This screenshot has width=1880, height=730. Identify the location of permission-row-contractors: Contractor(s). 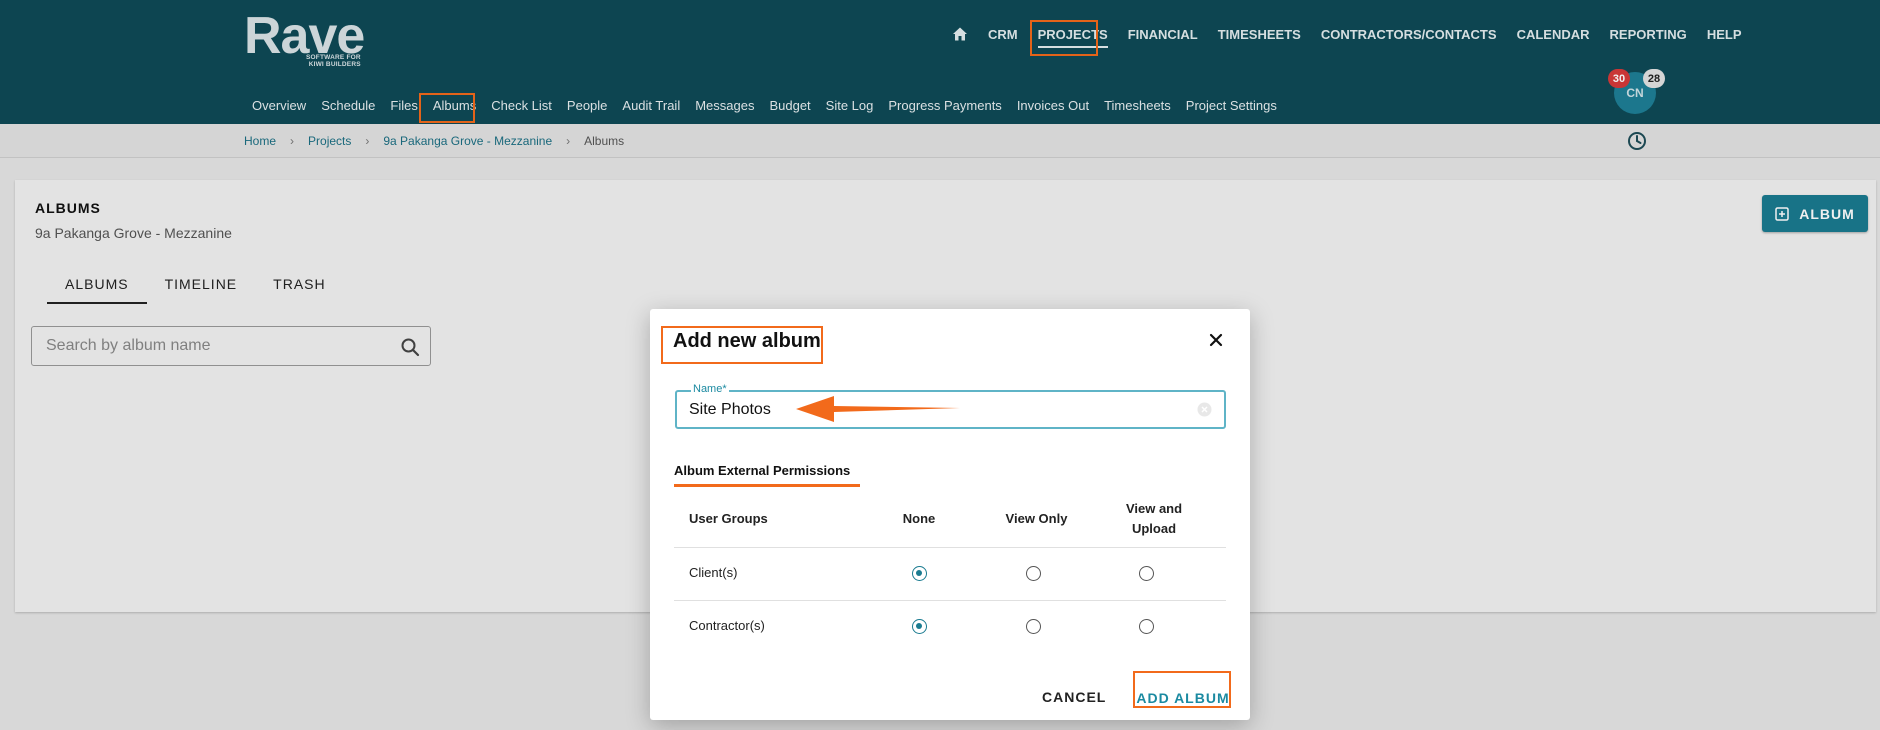
(950, 627).